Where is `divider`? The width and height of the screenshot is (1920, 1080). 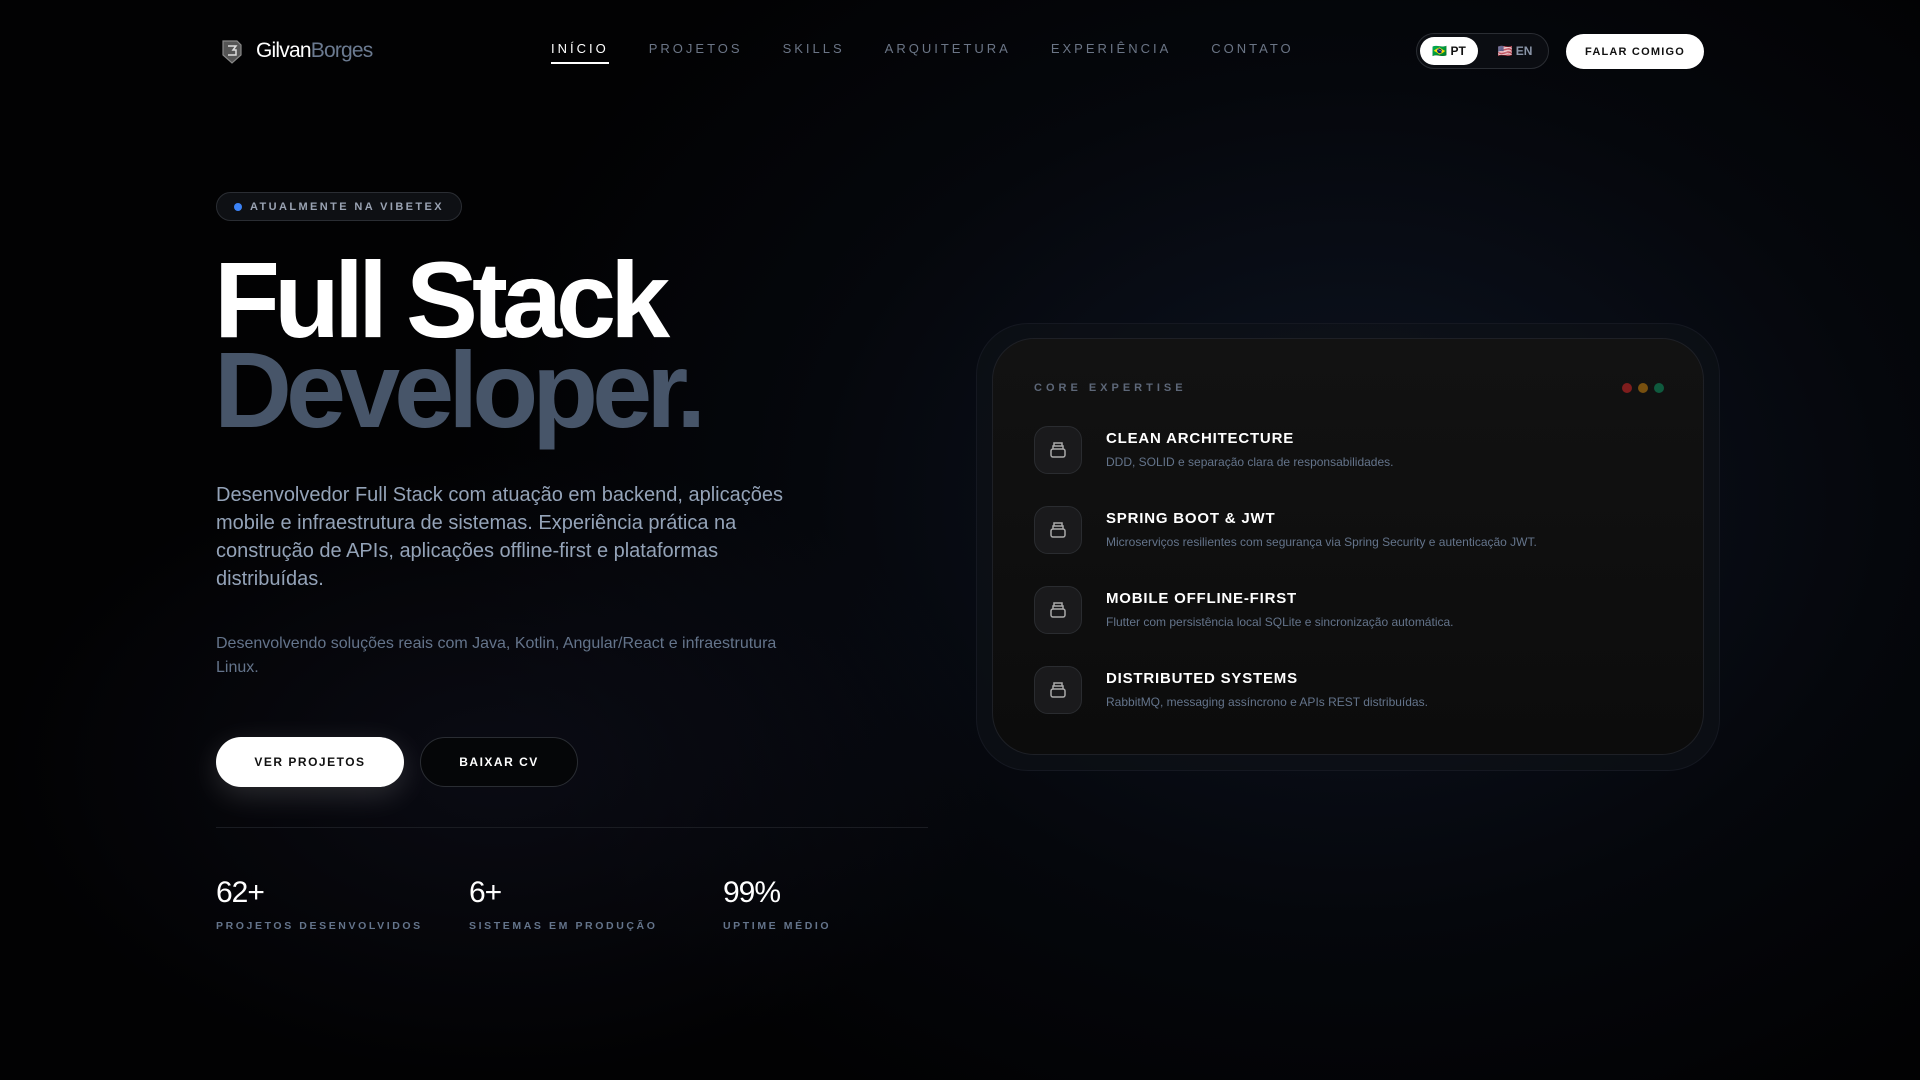 divider is located at coordinates (572, 827).